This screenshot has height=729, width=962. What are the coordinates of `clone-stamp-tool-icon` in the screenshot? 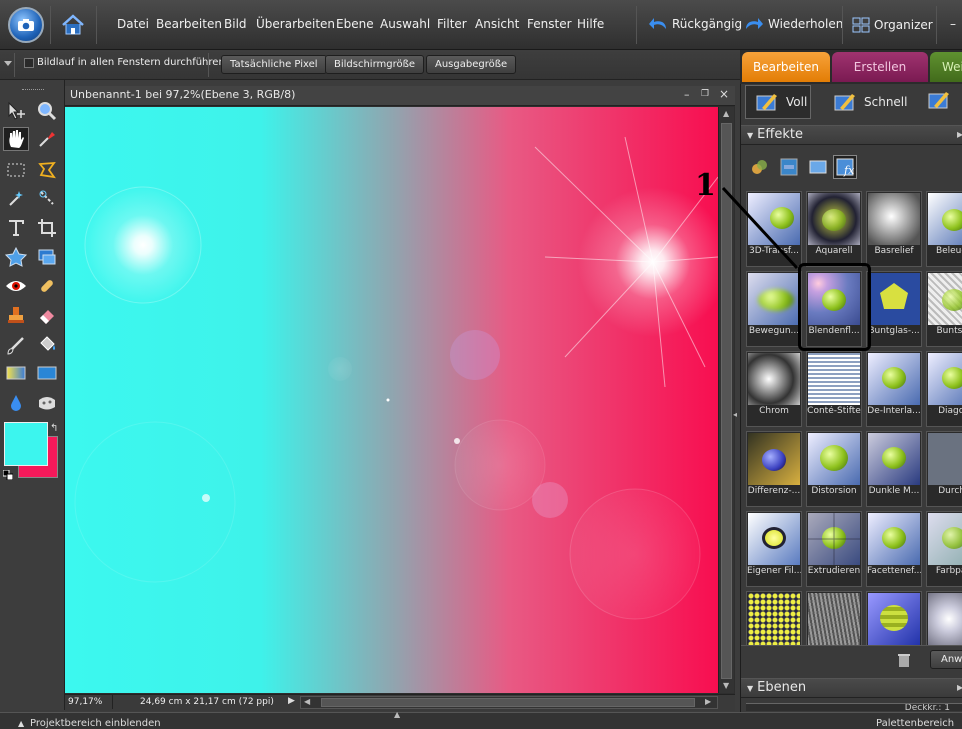 It's located at (16, 315).